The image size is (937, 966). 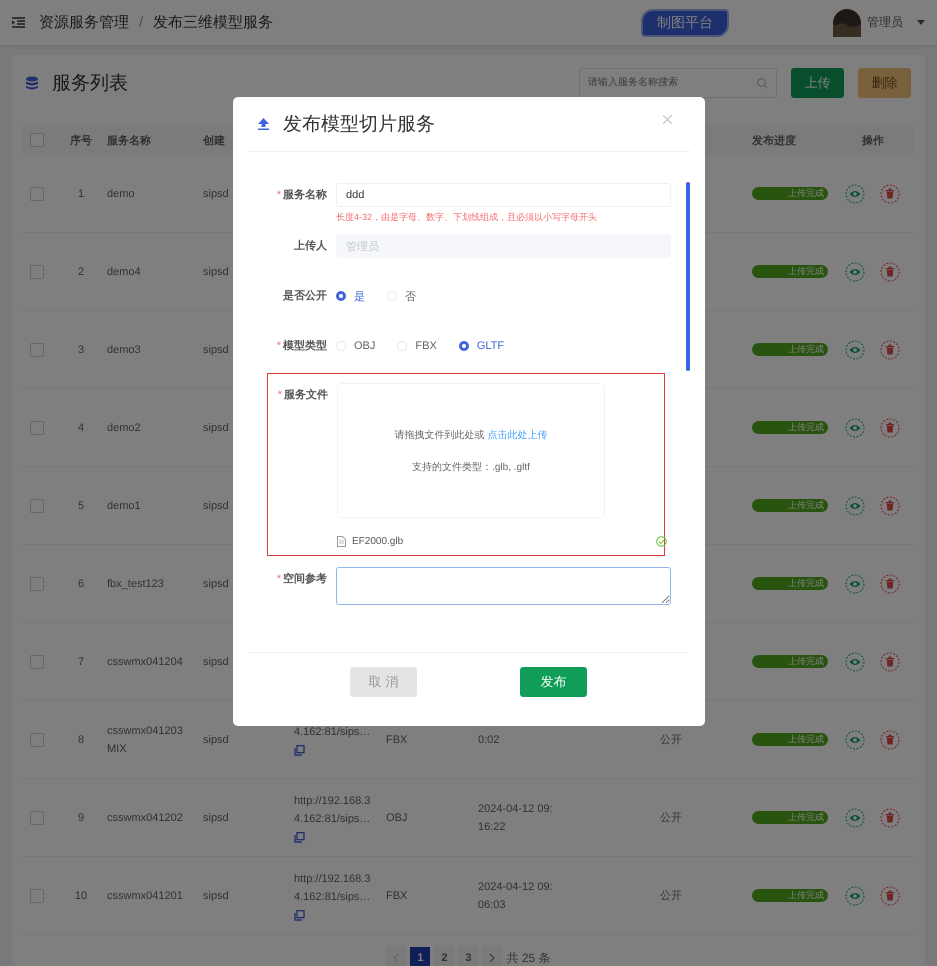 What do you see at coordinates (885, 22) in the screenshot?
I see `user-name: 管理员` at bounding box center [885, 22].